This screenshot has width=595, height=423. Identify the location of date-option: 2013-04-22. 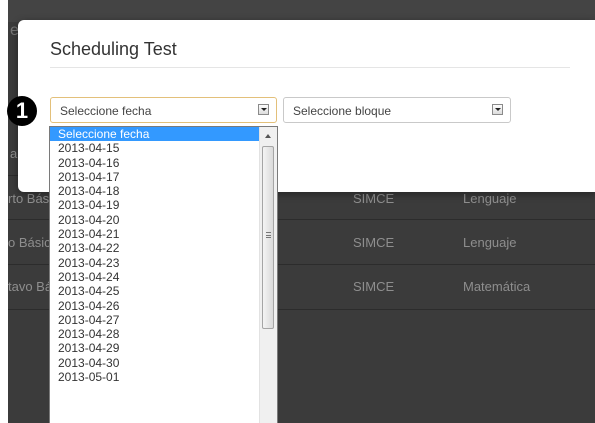
(163, 248).